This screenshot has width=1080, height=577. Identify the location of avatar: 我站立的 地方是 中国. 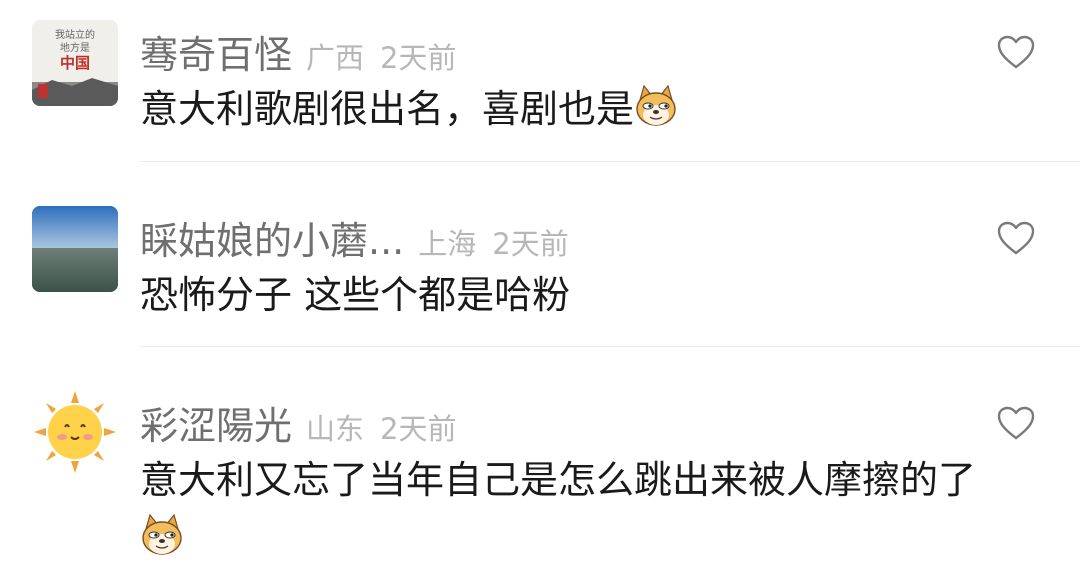
(75, 63).